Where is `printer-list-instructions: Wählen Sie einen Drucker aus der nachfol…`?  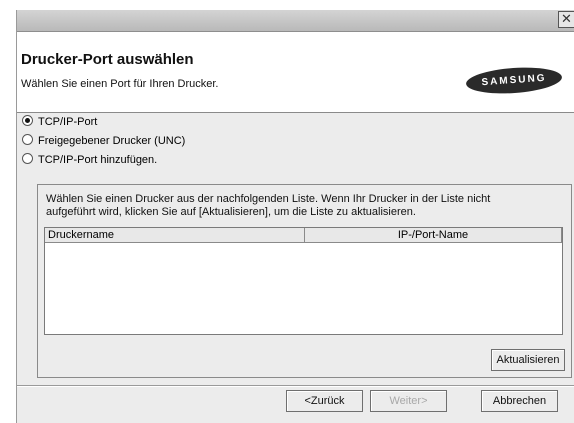 printer-list-instructions: Wählen Sie einen Drucker aus der nachfol… is located at coordinates (303, 206).